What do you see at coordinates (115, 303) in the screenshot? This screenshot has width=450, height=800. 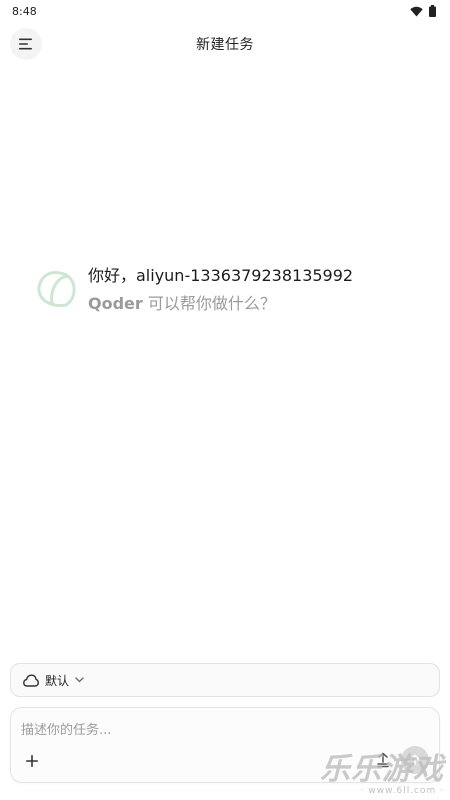 I see `brand-name: Qoder` at bounding box center [115, 303].